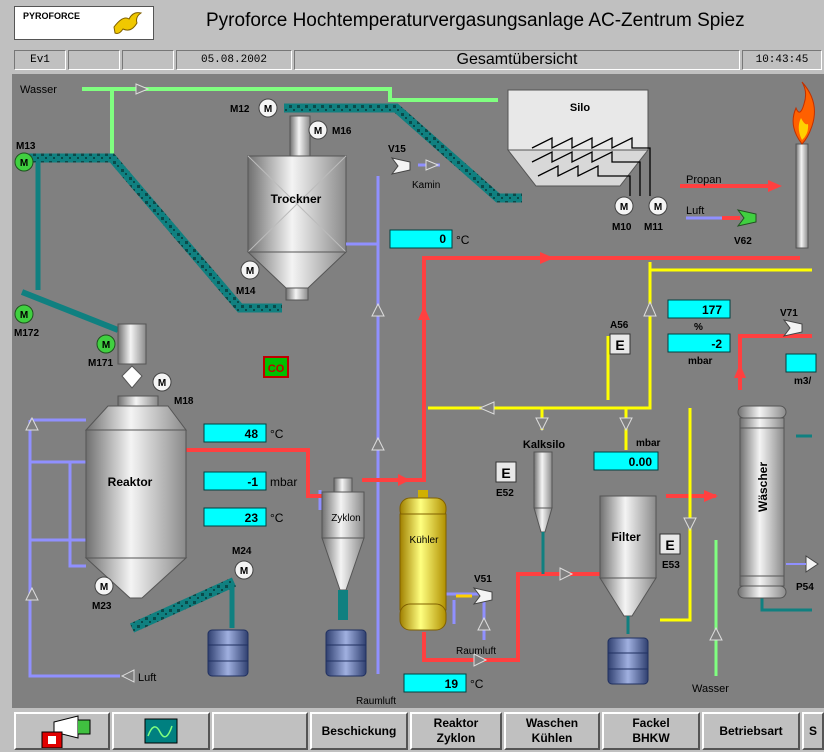 The height and width of the screenshot is (752, 824). I want to click on svg-text: -1, so click(252, 482).